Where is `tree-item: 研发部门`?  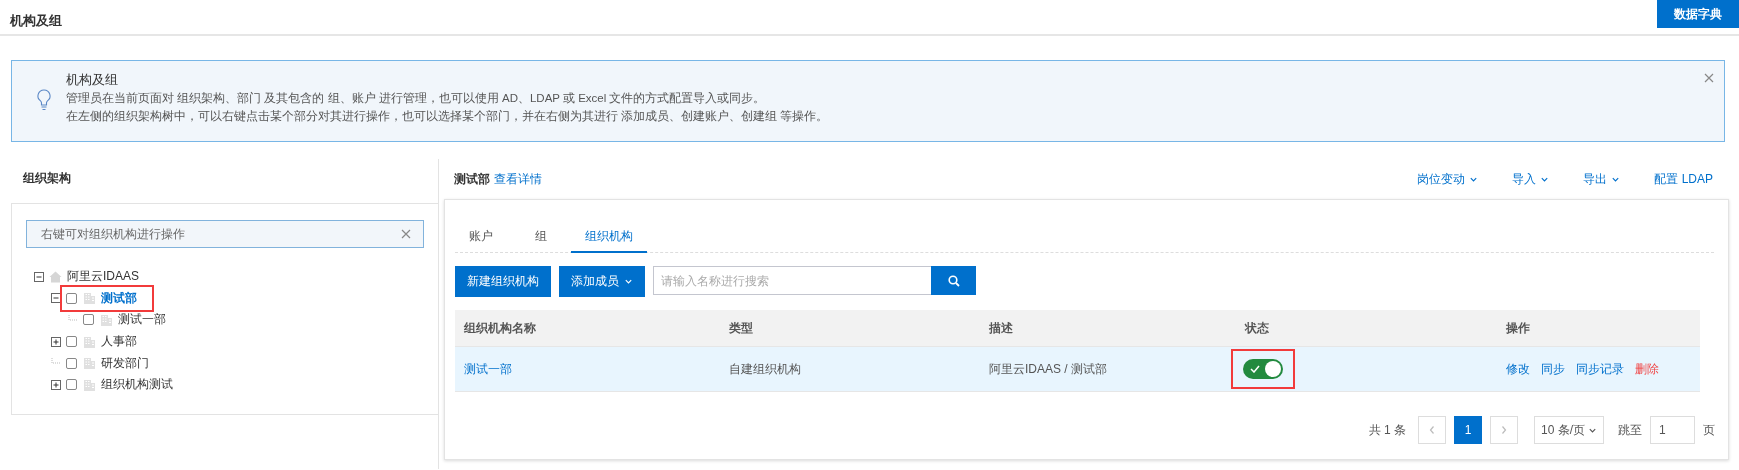
tree-item: 研发部门 is located at coordinates (125, 363).